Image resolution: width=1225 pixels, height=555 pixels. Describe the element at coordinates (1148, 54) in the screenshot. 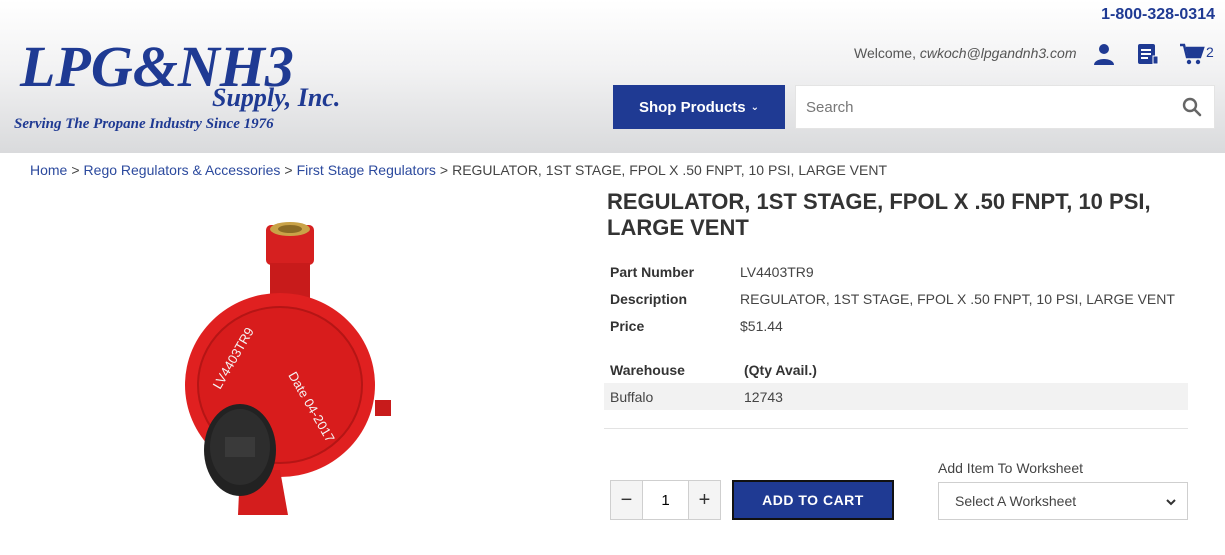

I see `order-list-icon` at that location.